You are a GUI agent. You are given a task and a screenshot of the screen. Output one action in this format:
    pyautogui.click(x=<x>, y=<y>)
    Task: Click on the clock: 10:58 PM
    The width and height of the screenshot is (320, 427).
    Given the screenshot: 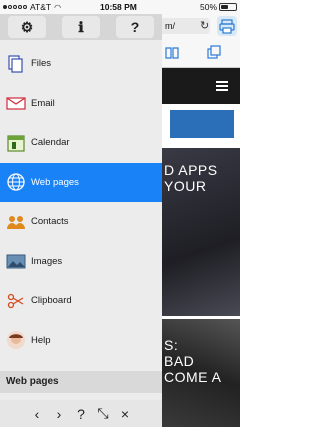 What is the action you would take?
    pyautogui.click(x=118, y=7)
    